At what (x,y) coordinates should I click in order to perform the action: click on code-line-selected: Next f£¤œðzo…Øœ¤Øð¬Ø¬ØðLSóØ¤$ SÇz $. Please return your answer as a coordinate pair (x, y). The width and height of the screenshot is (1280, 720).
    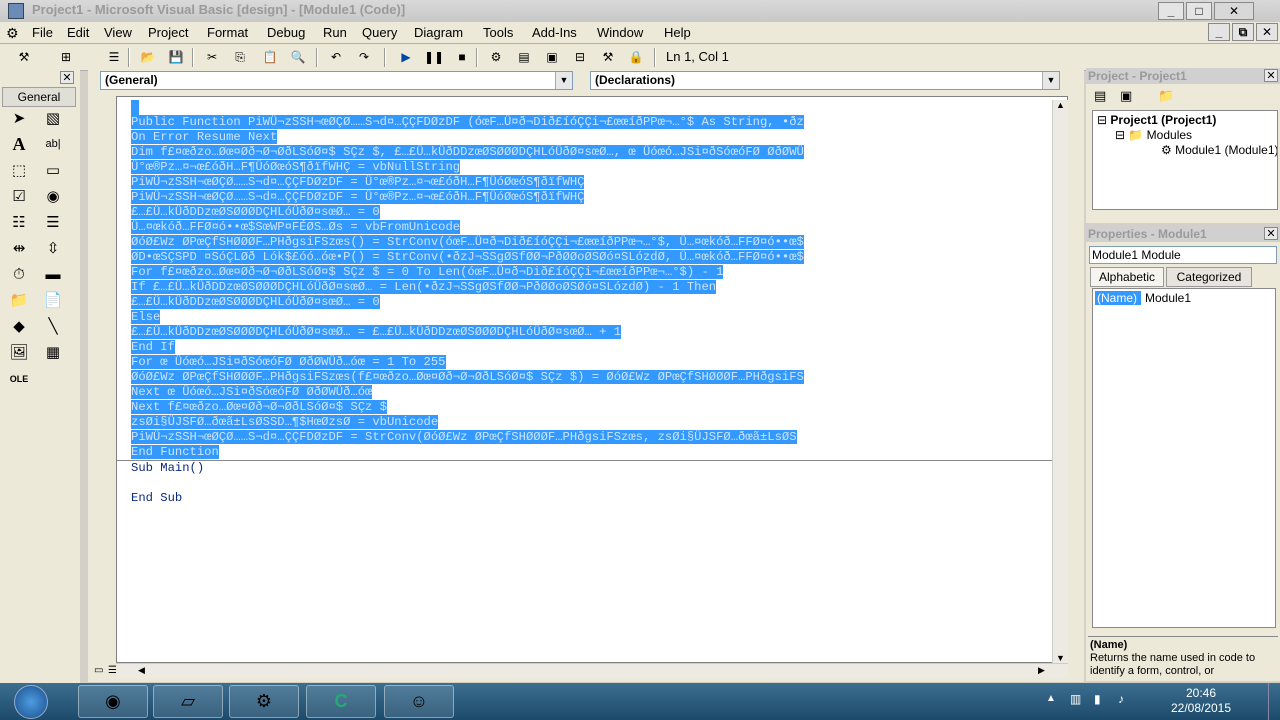
    Looking at the image, I should click on (599, 407).